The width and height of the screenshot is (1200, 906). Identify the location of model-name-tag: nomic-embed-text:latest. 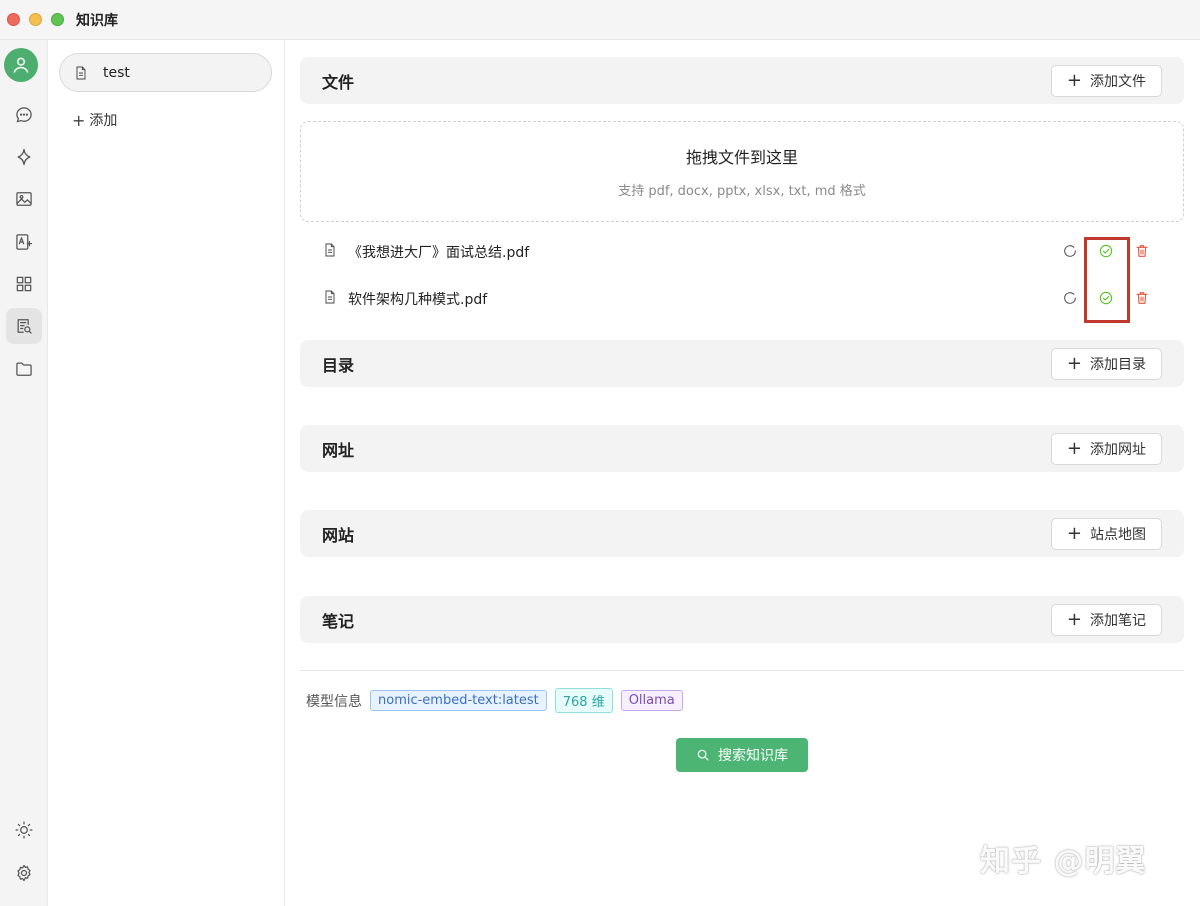
(458, 700).